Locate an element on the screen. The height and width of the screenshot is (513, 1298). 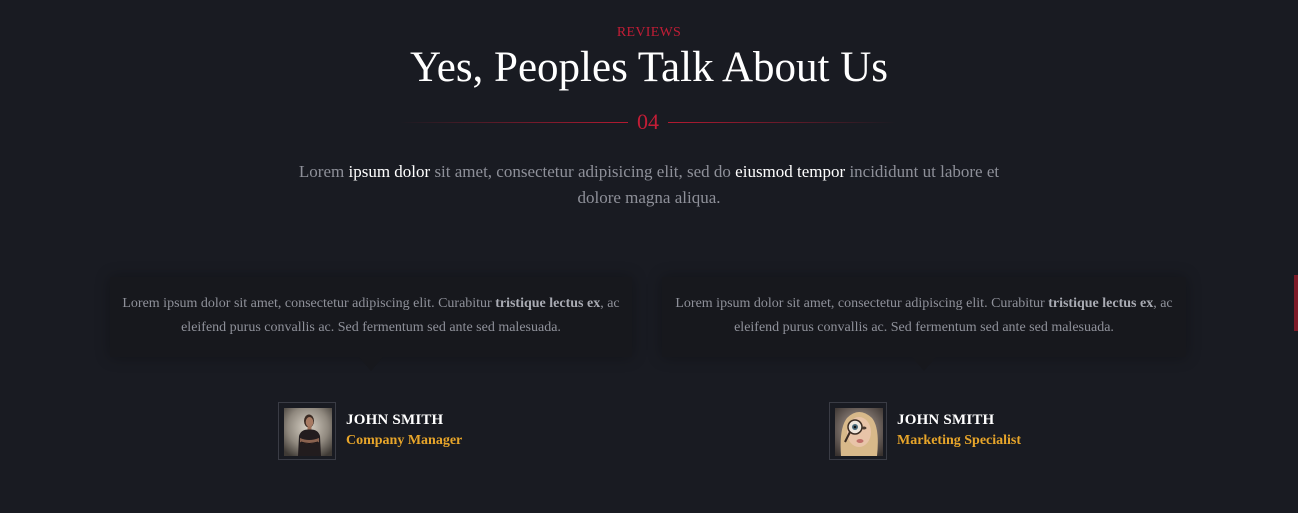
author-role: Company Manager is located at coordinates (404, 440).